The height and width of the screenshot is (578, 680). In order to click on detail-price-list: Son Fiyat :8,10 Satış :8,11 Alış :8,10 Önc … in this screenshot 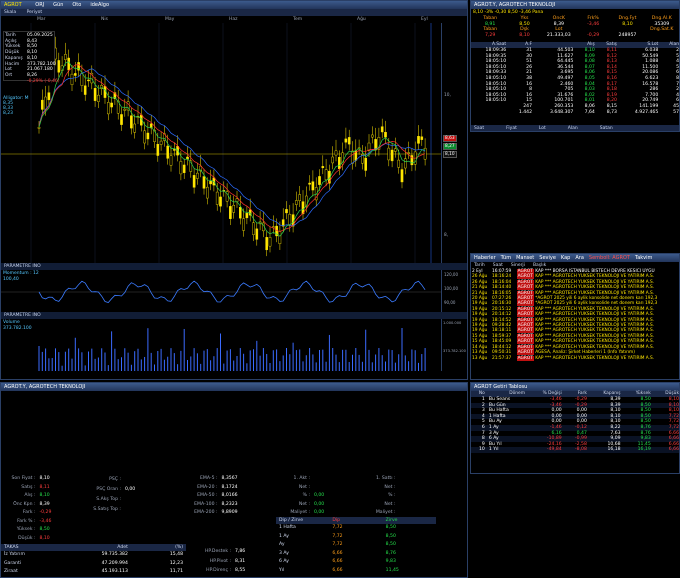, I will do `click(36, 509)`.